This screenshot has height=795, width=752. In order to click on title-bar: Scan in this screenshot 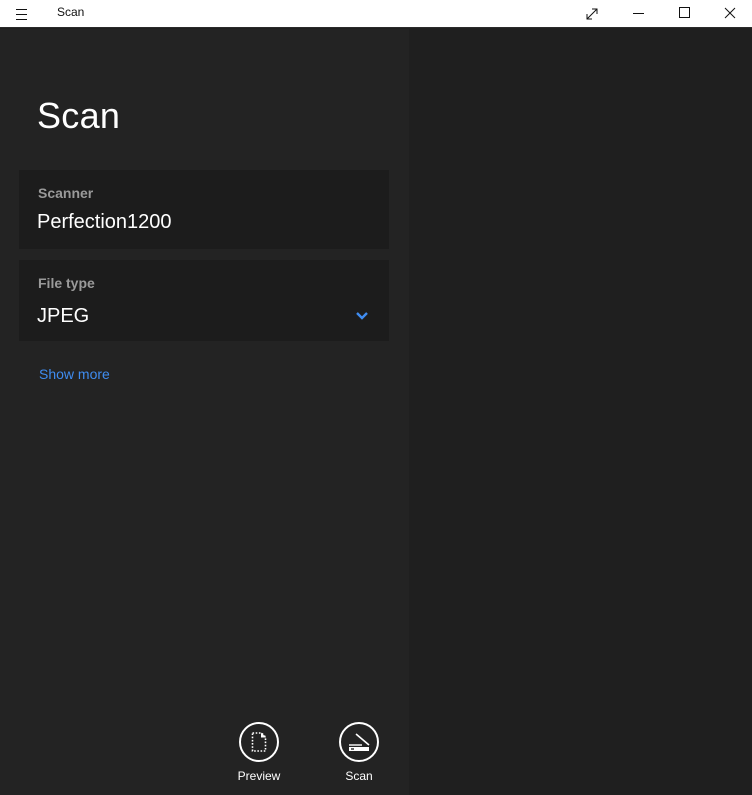, I will do `click(376, 14)`.